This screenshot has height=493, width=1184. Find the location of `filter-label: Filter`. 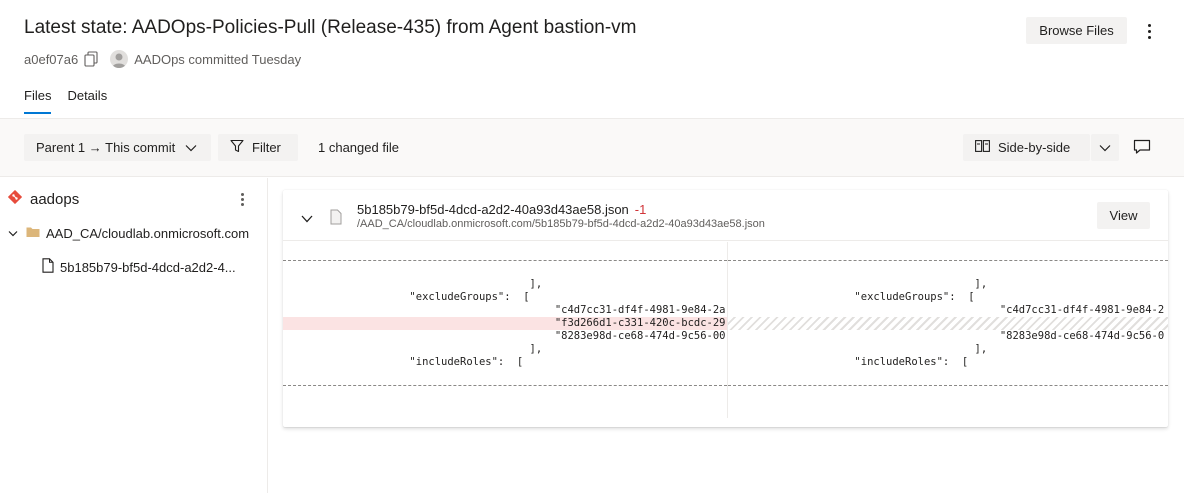

filter-label: Filter is located at coordinates (266, 147).